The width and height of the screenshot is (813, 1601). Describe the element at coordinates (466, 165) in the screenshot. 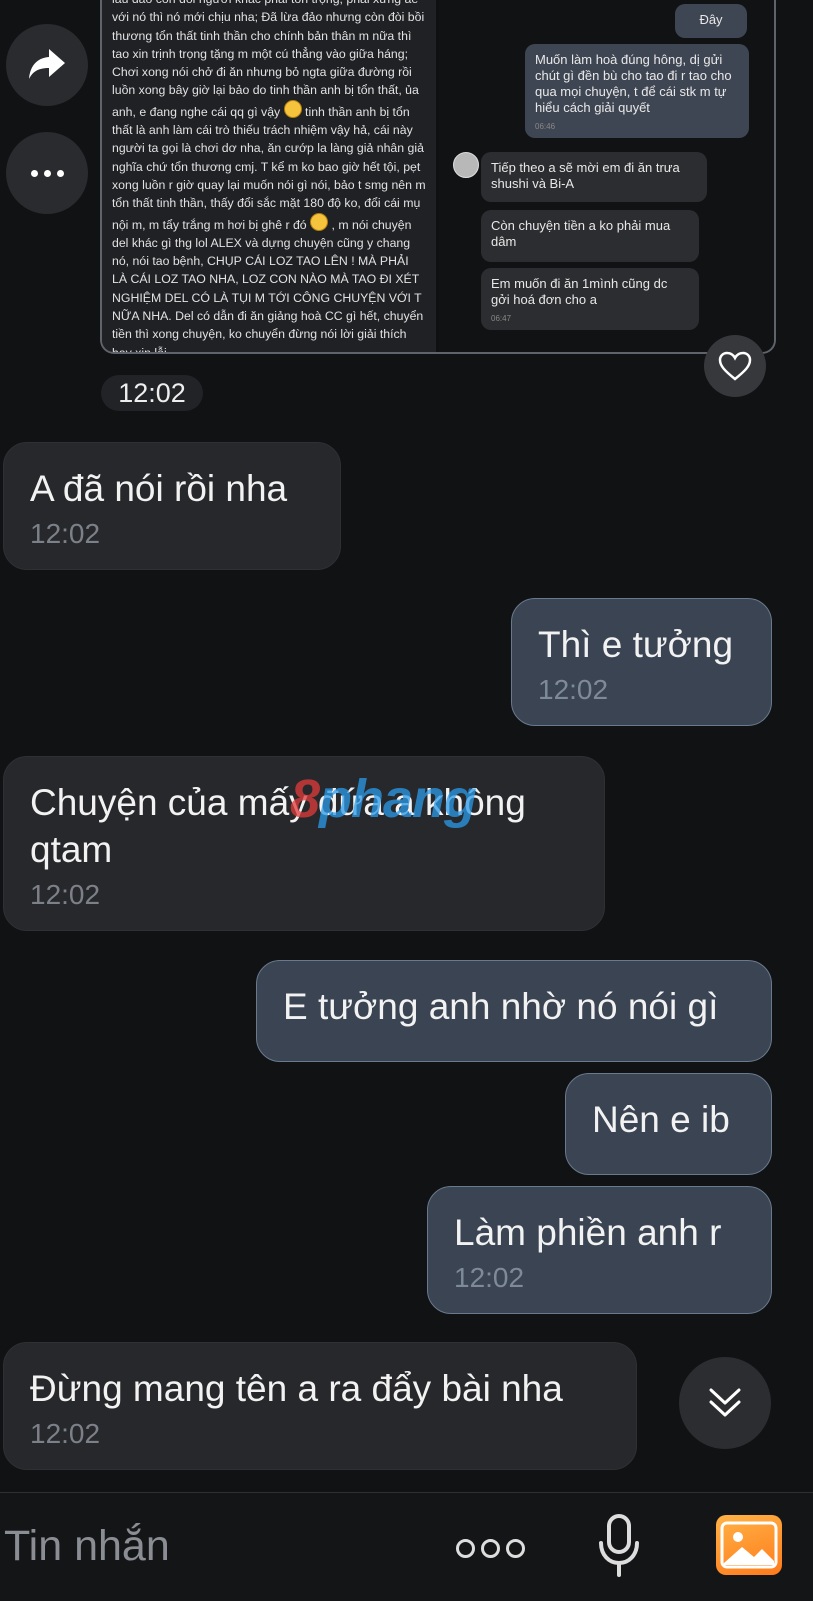

I see `mini-avatar` at that location.